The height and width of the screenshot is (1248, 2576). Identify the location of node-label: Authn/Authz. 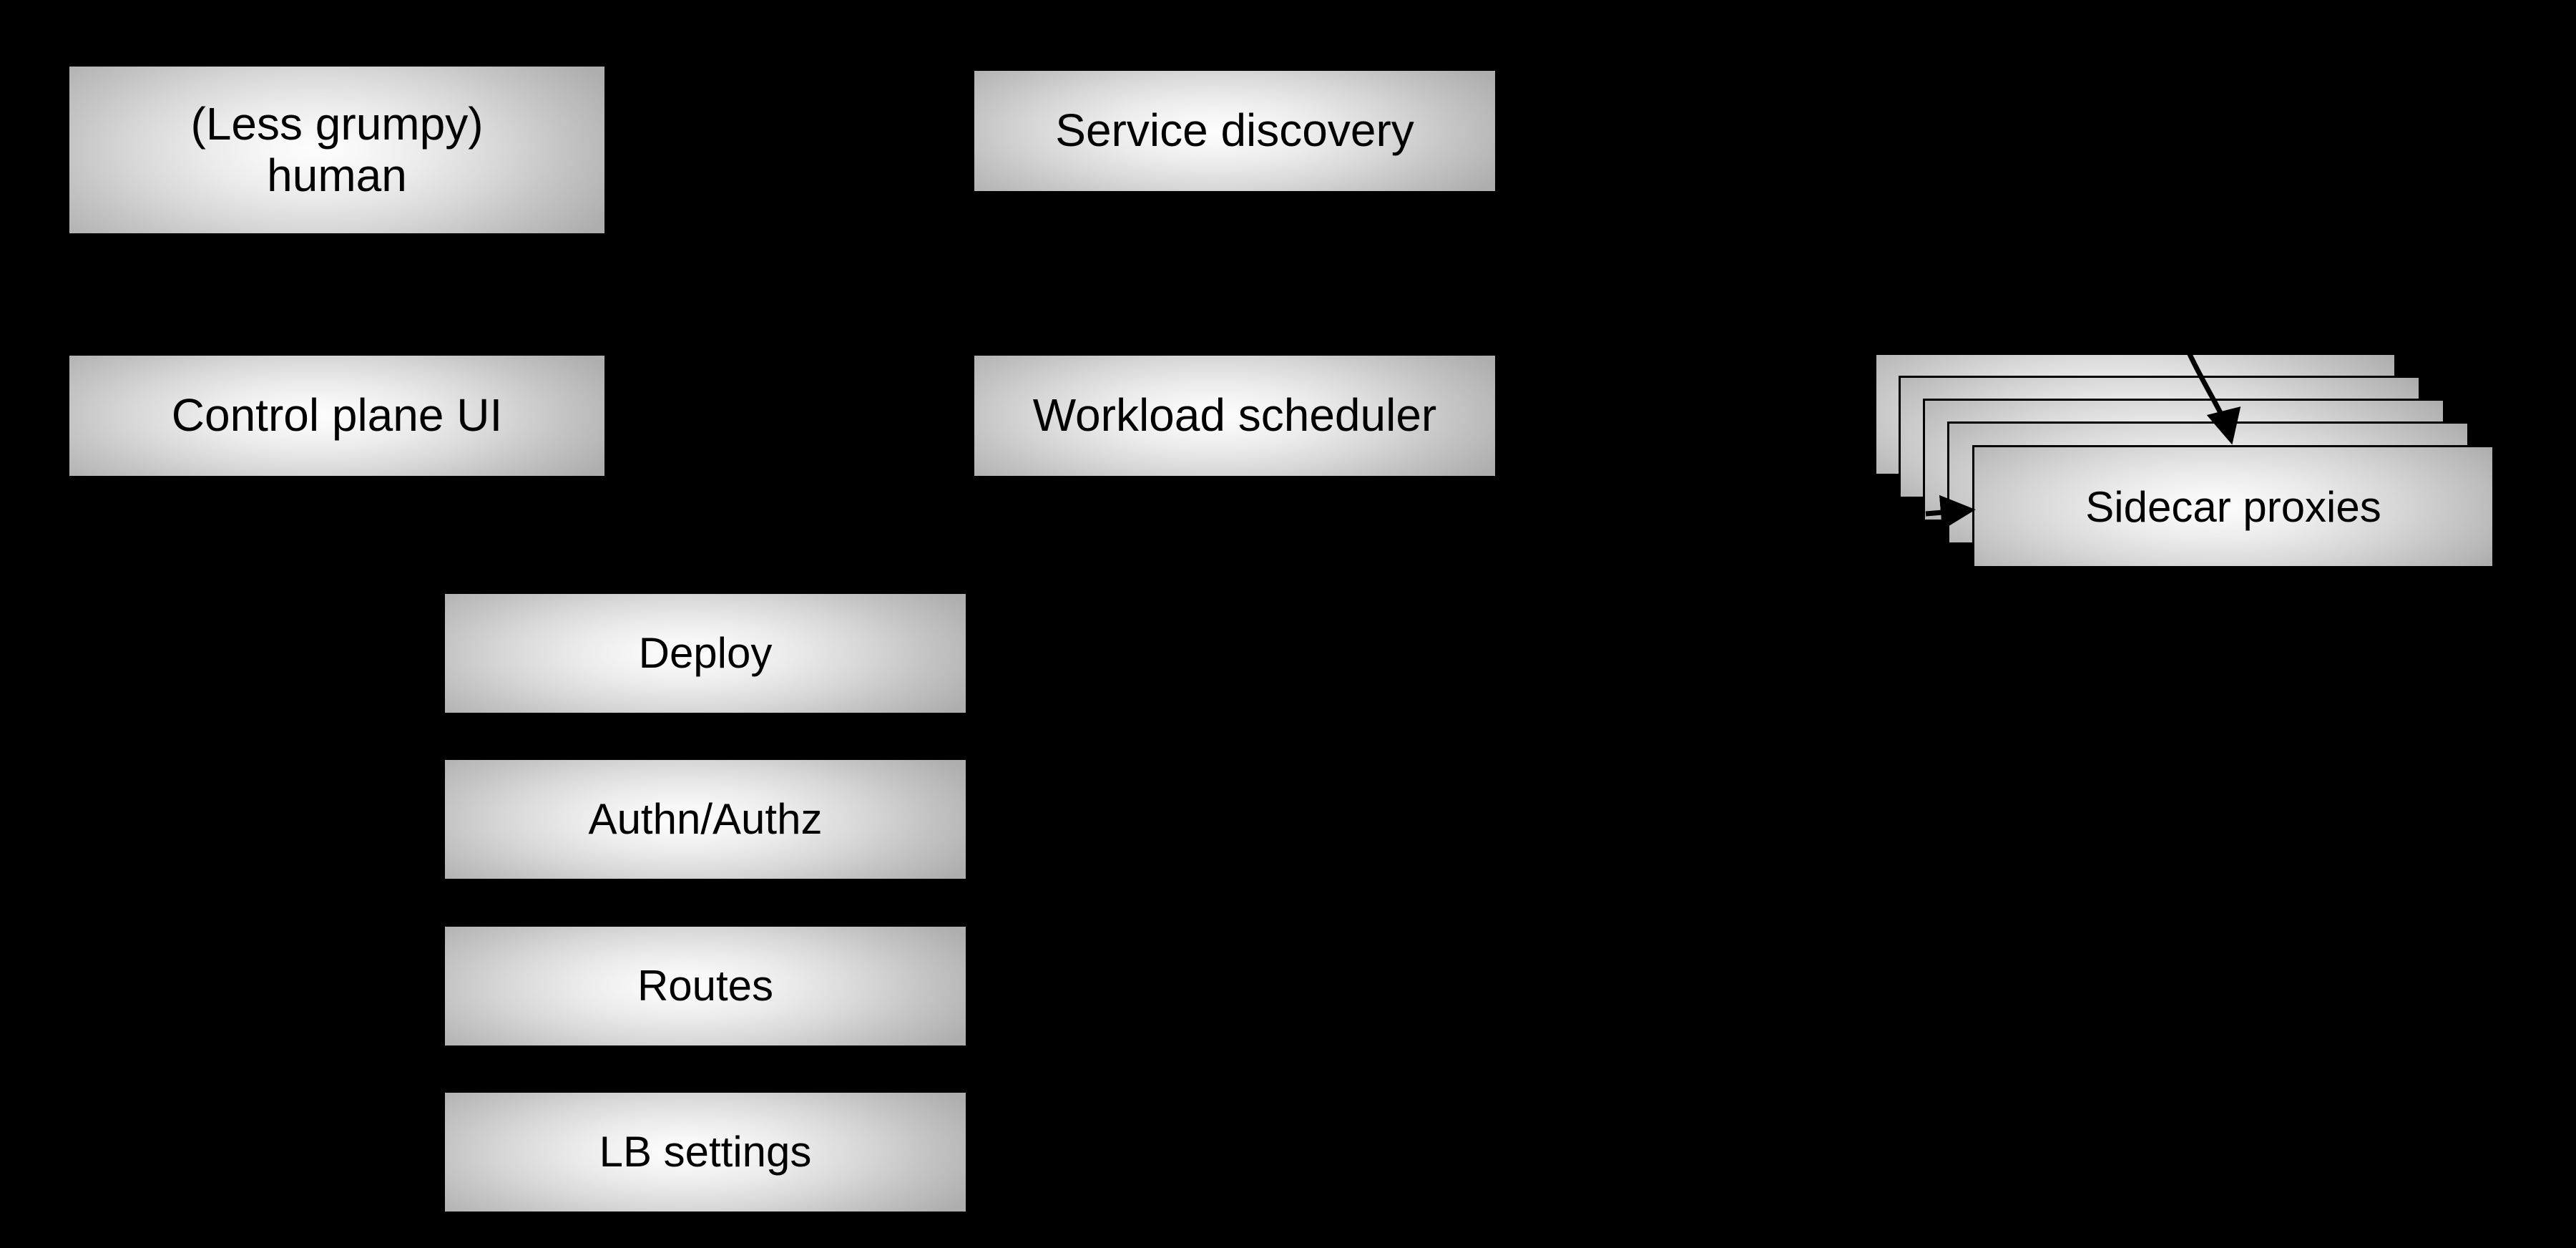
(705, 819).